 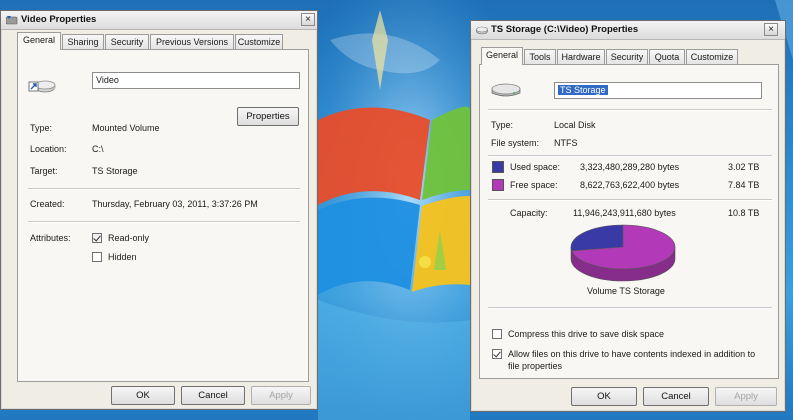 What do you see at coordinates (506, 90) in the screenshot?
I see `hard-drive-icon` at bounding box center [506, 90].